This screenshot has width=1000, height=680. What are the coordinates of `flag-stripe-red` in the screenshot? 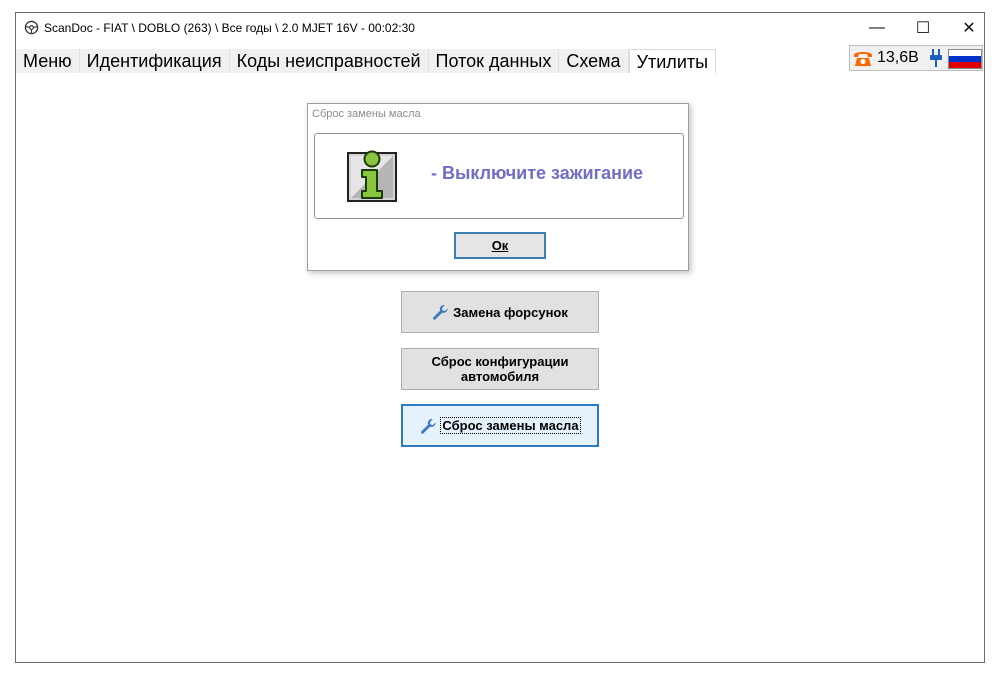 It's located at (965, 64).